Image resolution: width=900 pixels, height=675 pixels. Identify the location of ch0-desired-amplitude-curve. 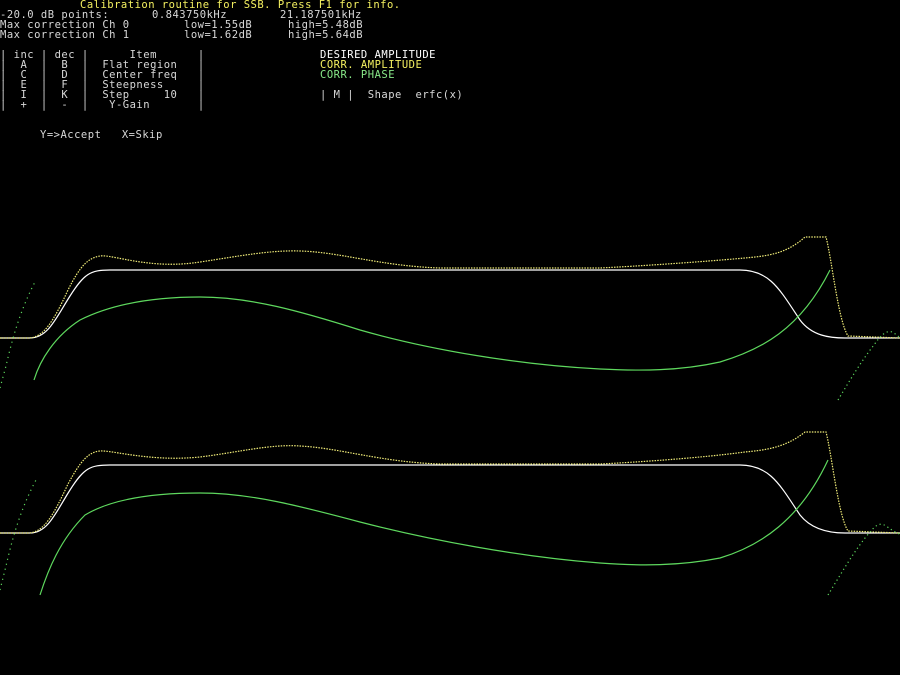
(450, 304).